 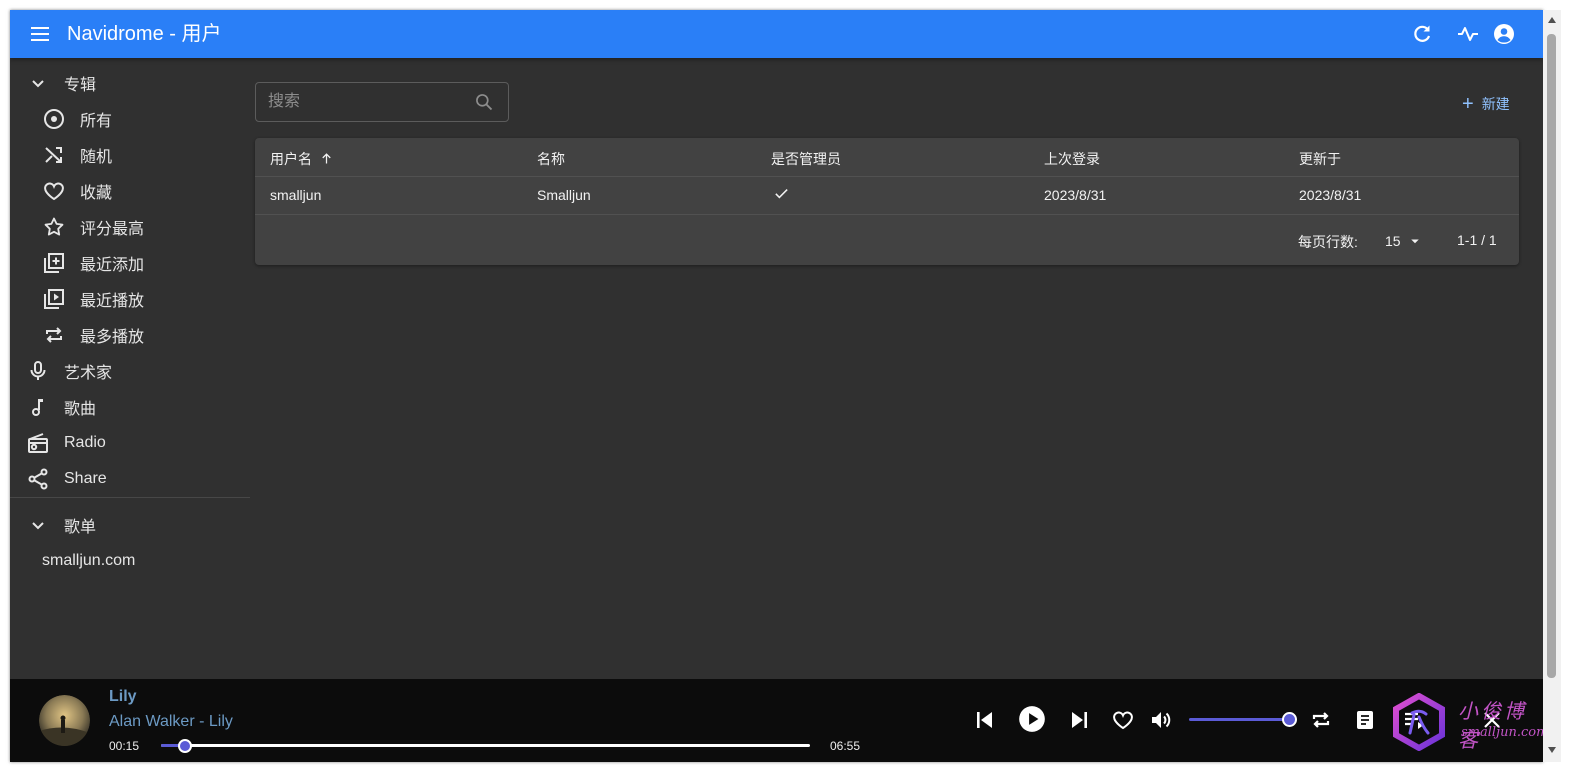 What do you see at coordinates (38, 370) in the screenshot?
I see `mic-icon` at bounding box center [38, 370].